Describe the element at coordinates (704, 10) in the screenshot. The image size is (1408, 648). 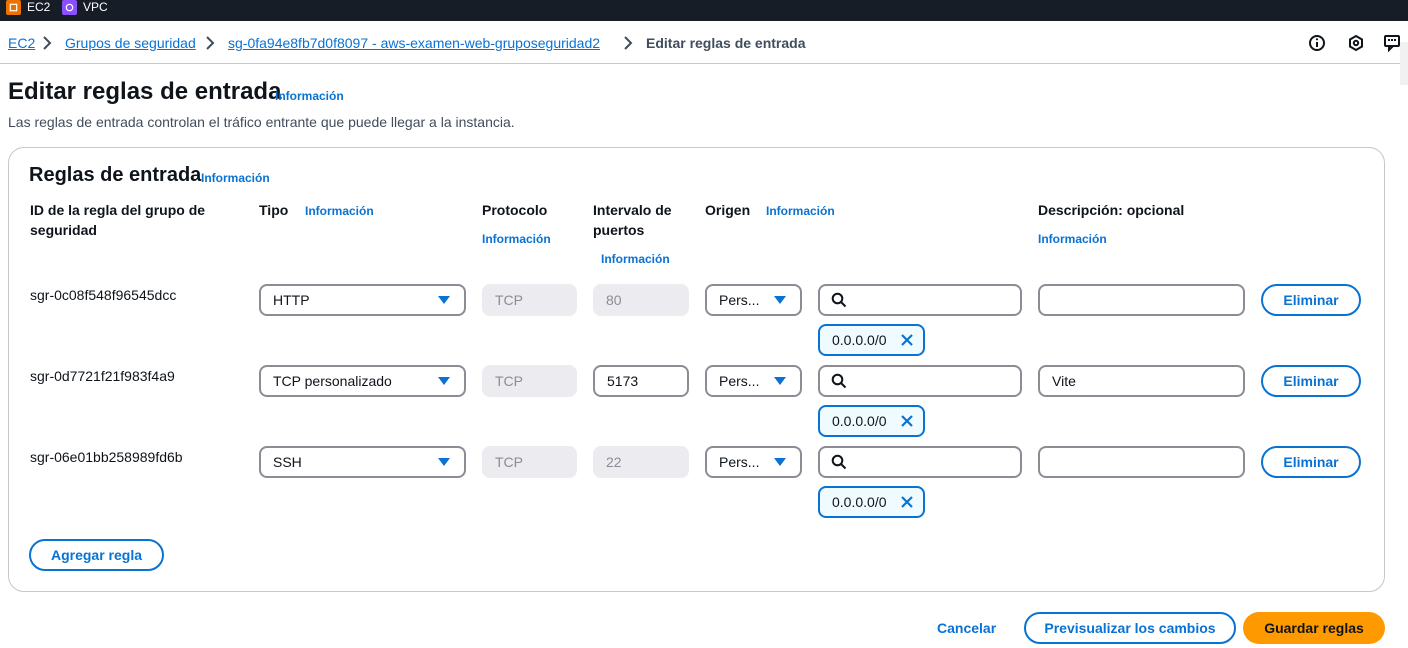
I see `console-top-bar: EC2 VPC` at that location.